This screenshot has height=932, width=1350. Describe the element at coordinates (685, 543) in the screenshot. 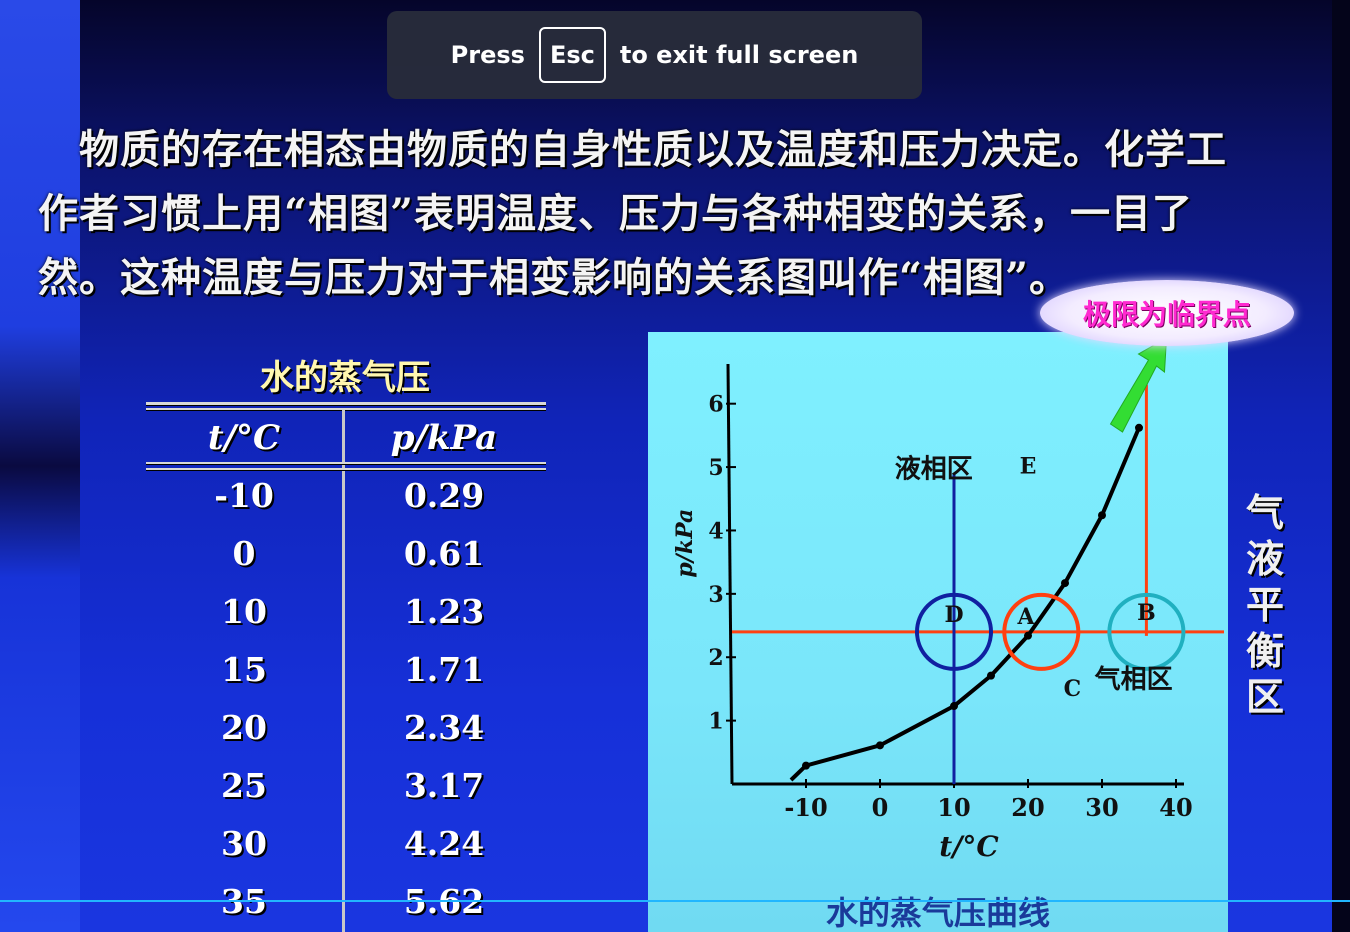

I see `y-axis-label: p/kPa` at that location.